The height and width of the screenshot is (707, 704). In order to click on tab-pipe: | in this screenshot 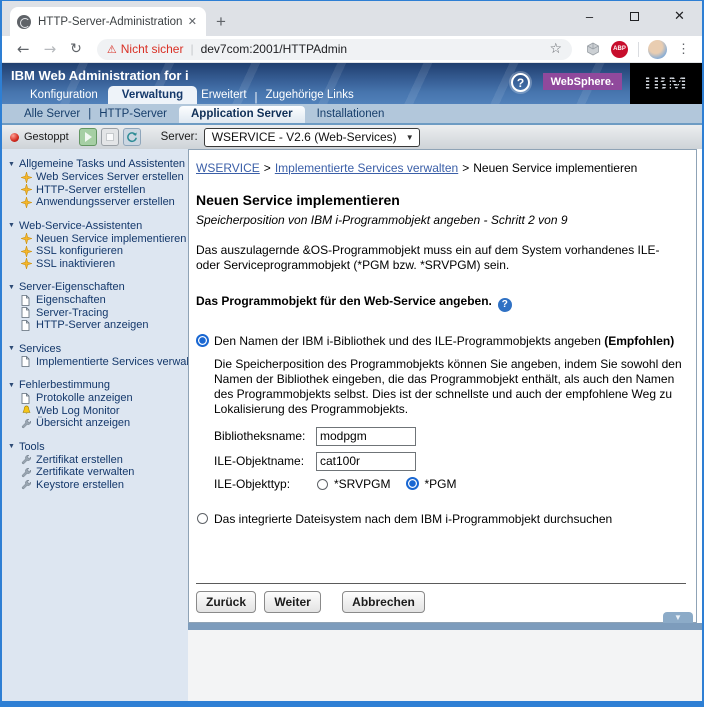, I will do `click(256, 98)`.